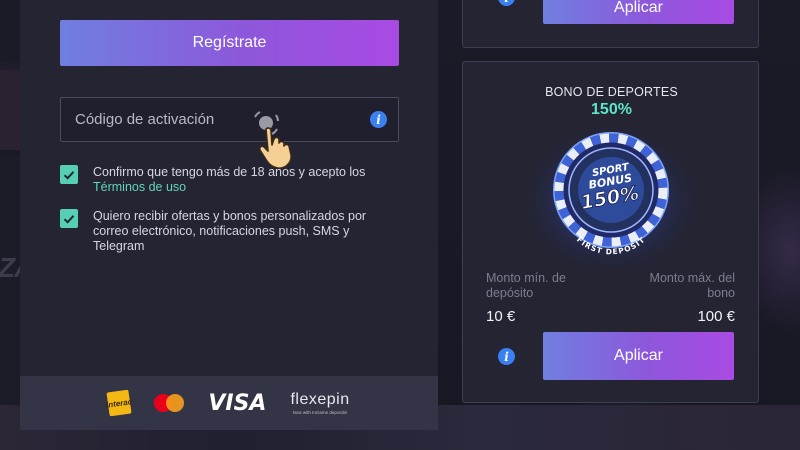 This screenshot has width=800, height=450. Describe the element at coordinates (611, 200) in the screenshot. I see `sport-bonus-chip-icon: SPORT BONUS 150% FIRST DEPOSIT` at that location.